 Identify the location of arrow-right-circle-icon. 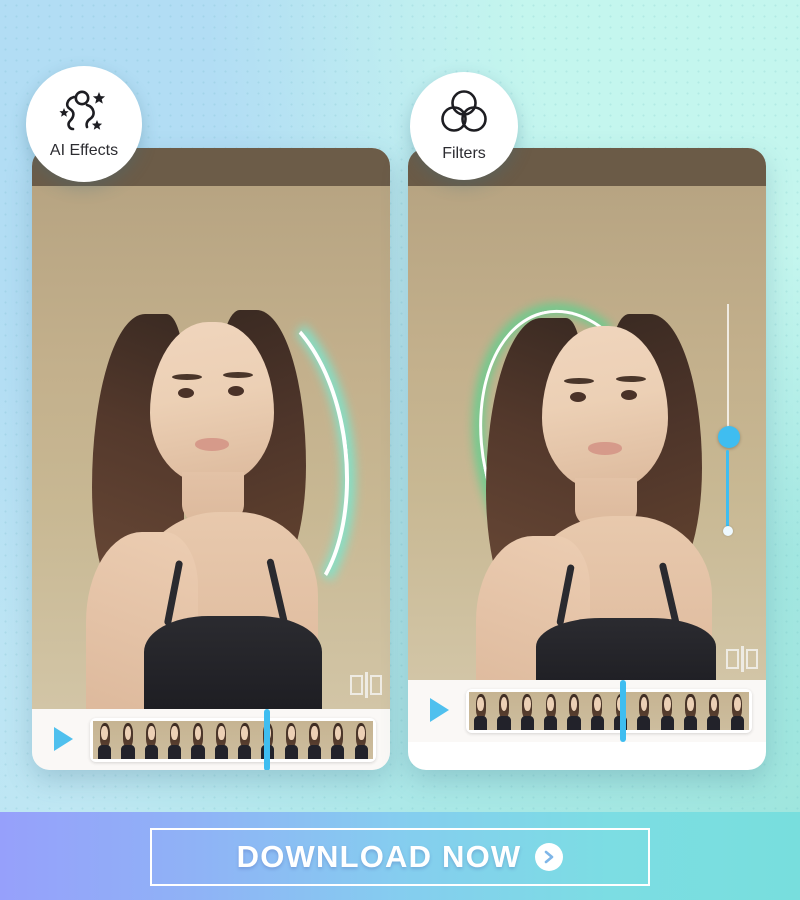
(549, 857).